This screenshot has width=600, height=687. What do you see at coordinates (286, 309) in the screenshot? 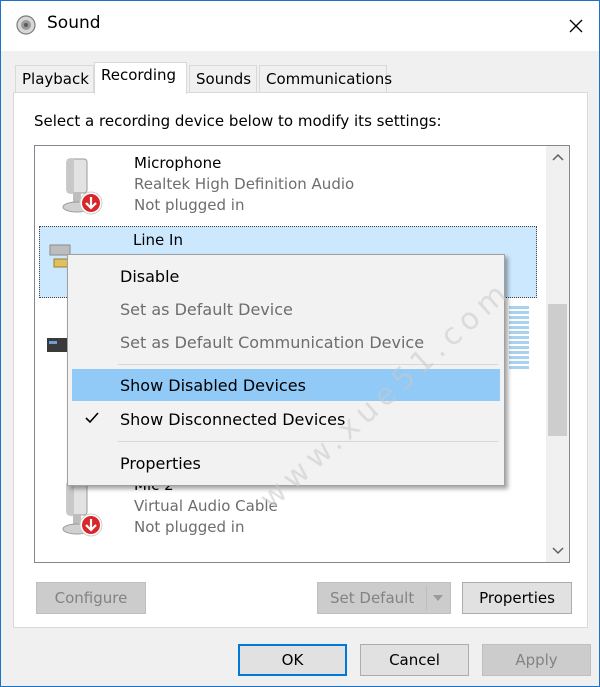
I see `menu-item-set-default-device: Set as Default Device` at bounding box center [286, 309].